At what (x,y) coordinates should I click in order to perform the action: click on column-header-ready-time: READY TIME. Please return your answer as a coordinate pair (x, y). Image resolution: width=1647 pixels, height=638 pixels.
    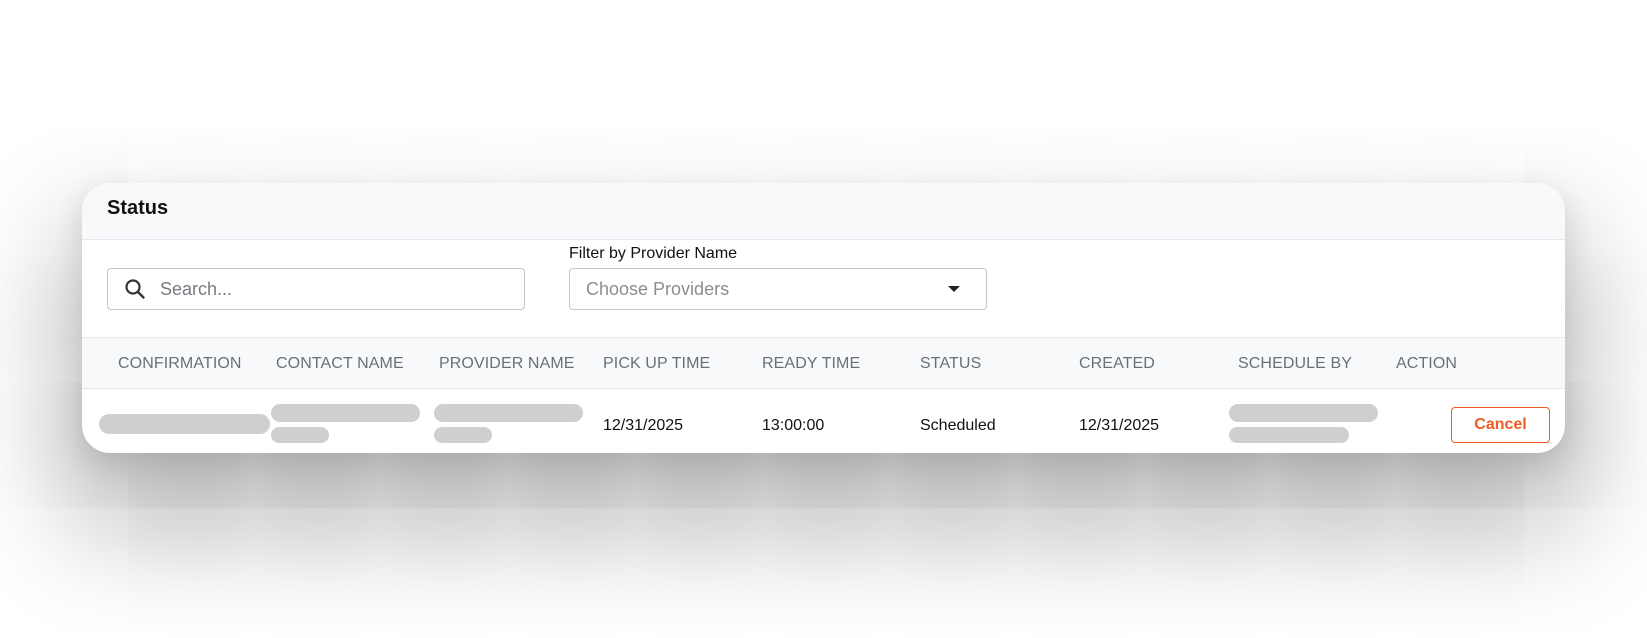
    Looking at the image, I should click on (811, 364).